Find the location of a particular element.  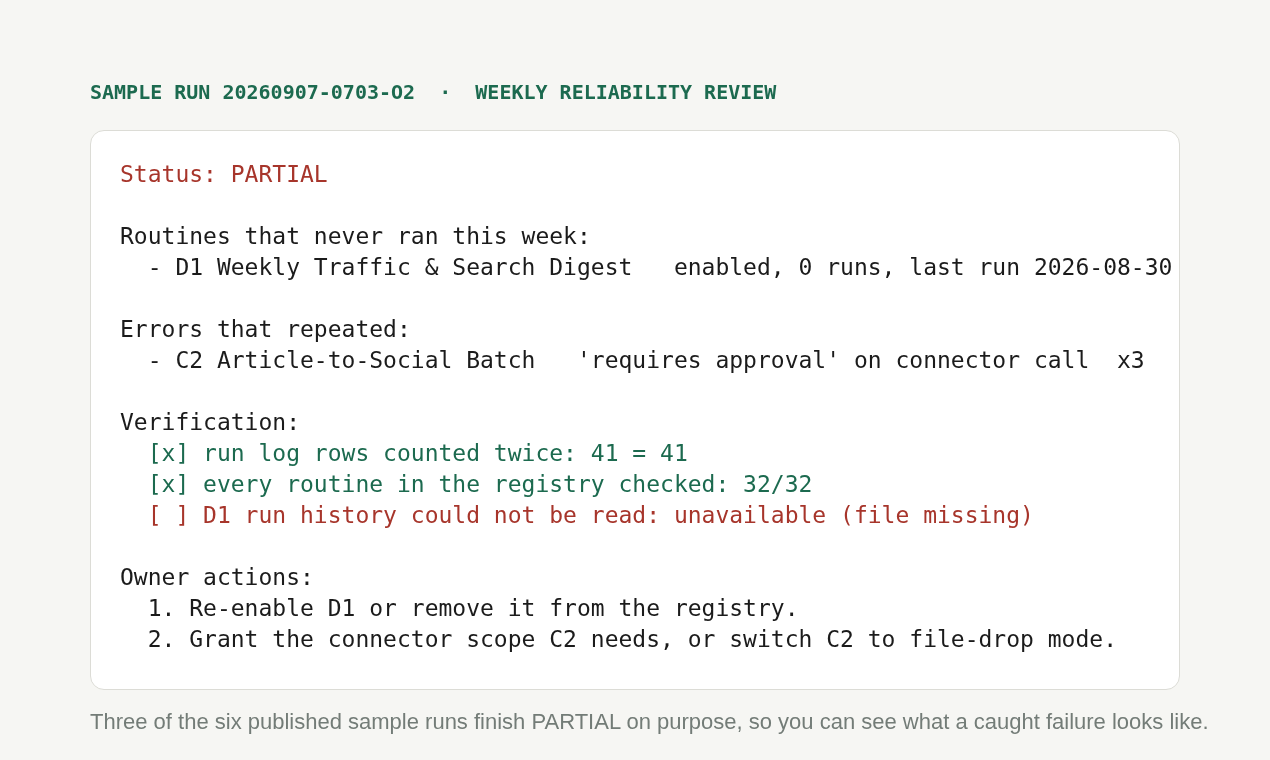

check-item: [ ] D1 run history could not be read: unavailable (file missing) is located at coordinates (590, 515).